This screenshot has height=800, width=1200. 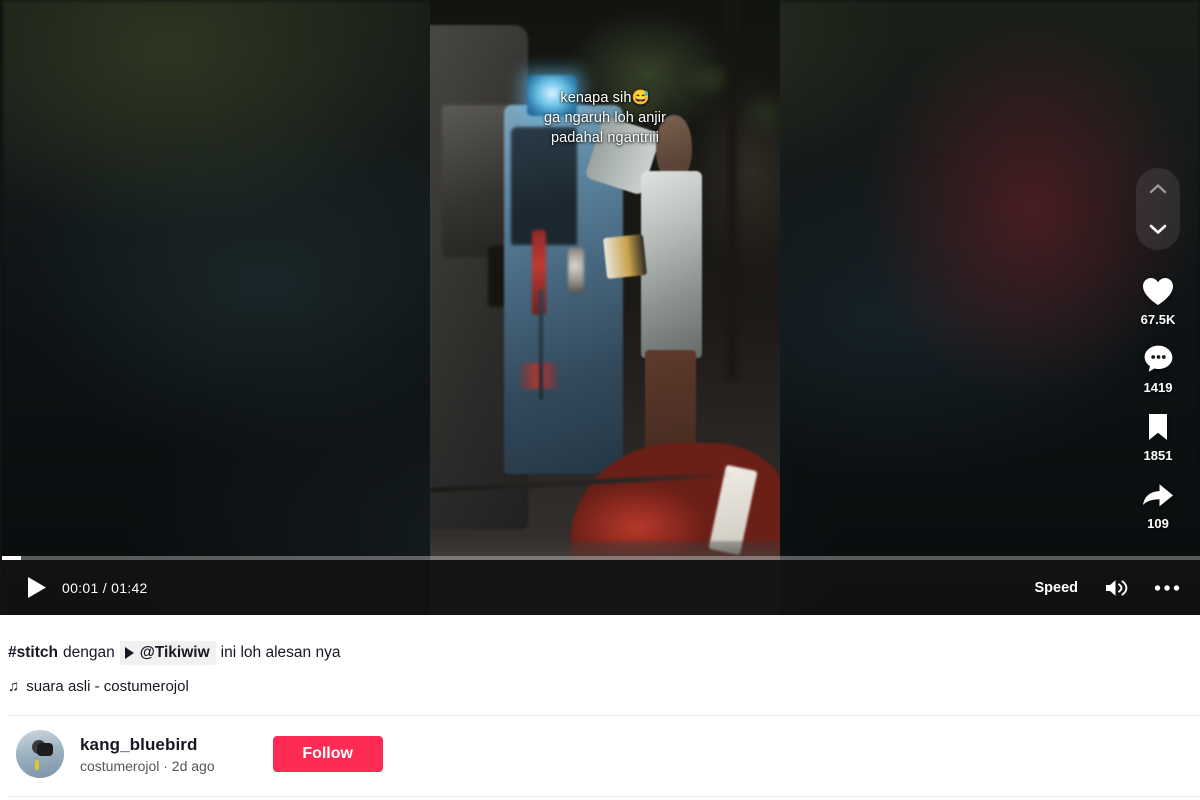 I want to click on music-note-icon: ♫, so click(x=14, y=686).